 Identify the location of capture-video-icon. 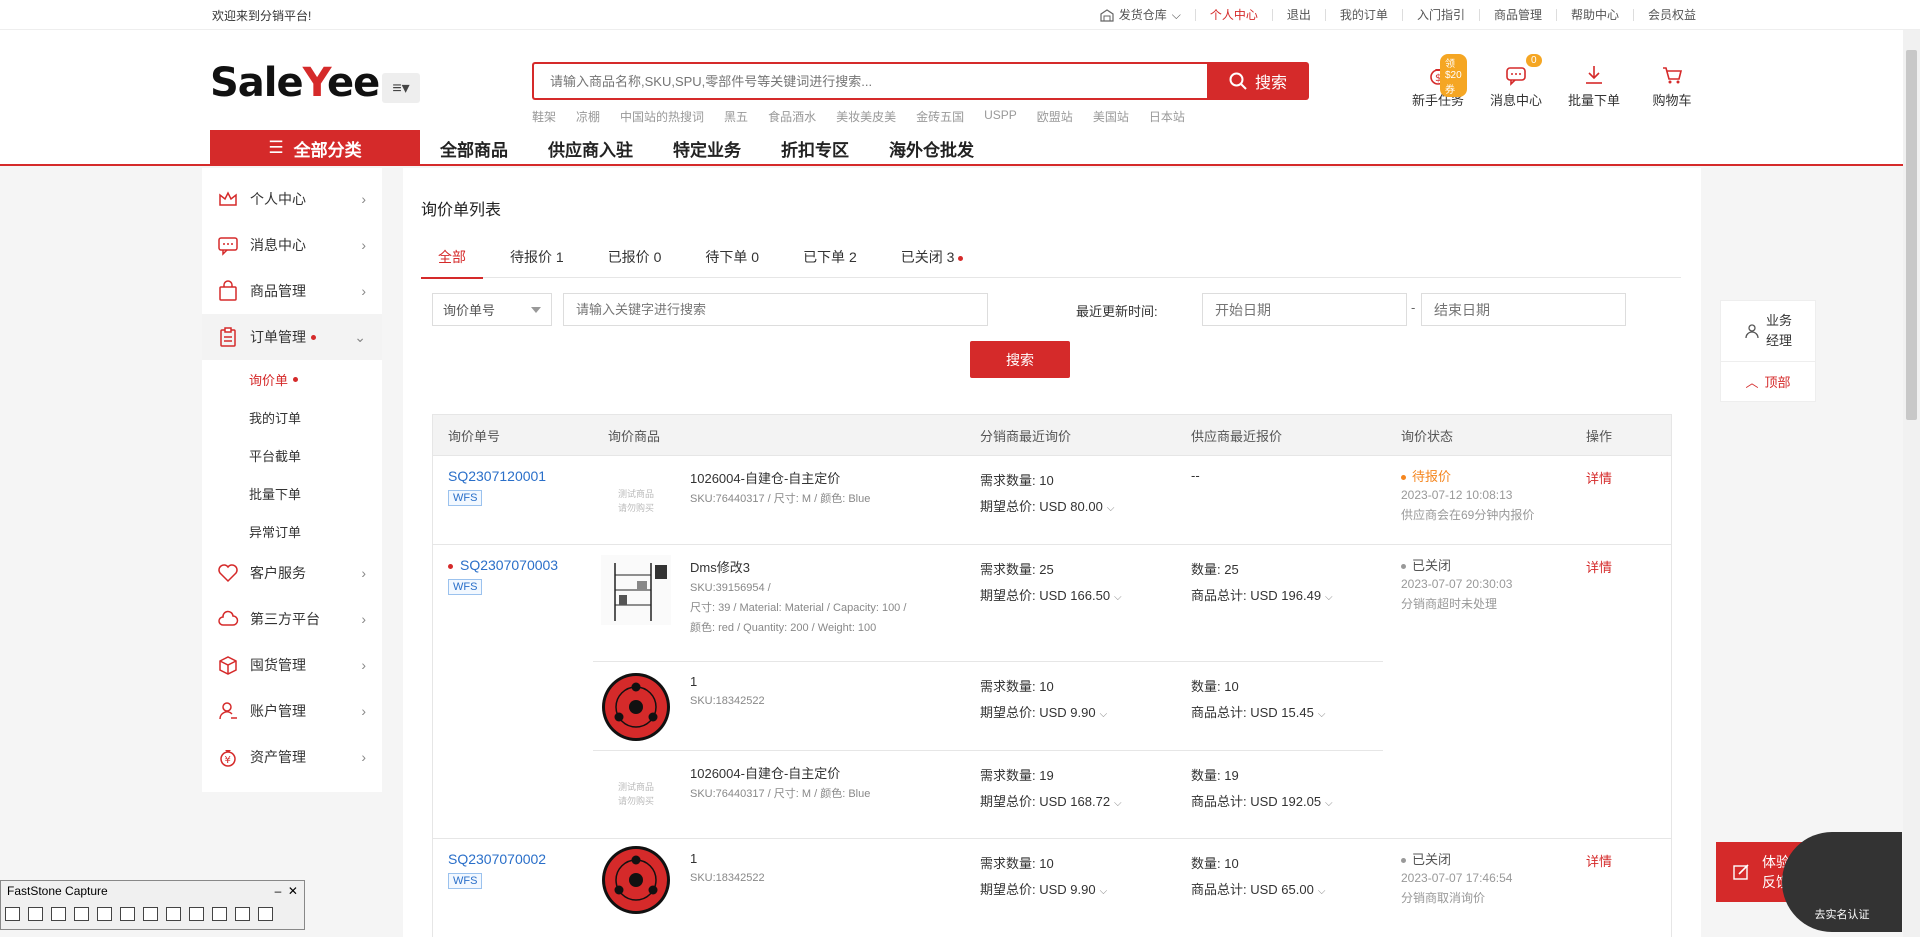
(196, 914).